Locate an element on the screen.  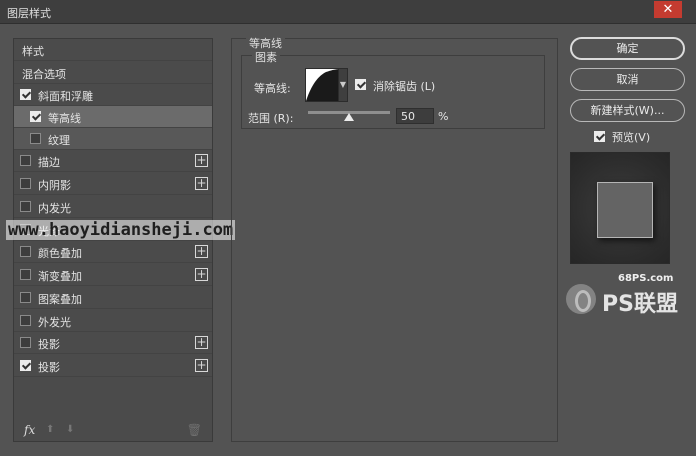
range-label: 范围 (R): is located at coordinates (271, 118).